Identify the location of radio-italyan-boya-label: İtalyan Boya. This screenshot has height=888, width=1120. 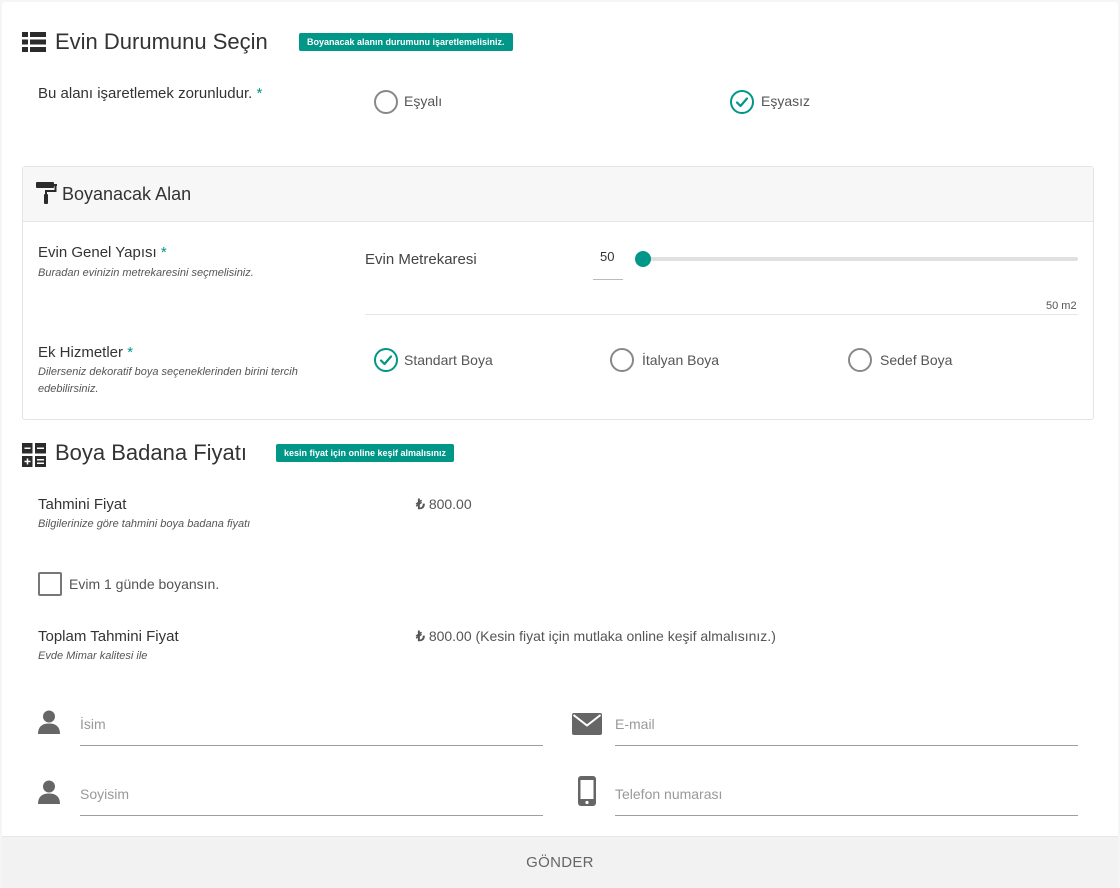
(681, 360).